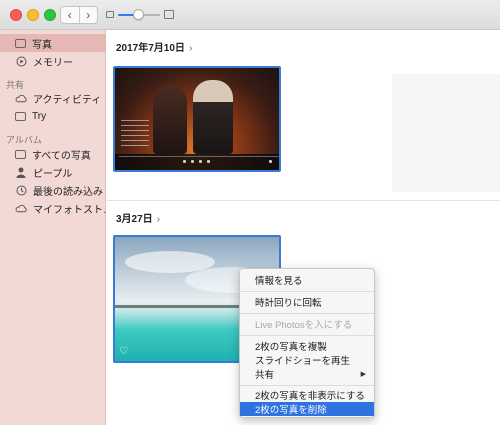  I want to click on menu-item-get-info: 情報を見る, so click(307, 280).